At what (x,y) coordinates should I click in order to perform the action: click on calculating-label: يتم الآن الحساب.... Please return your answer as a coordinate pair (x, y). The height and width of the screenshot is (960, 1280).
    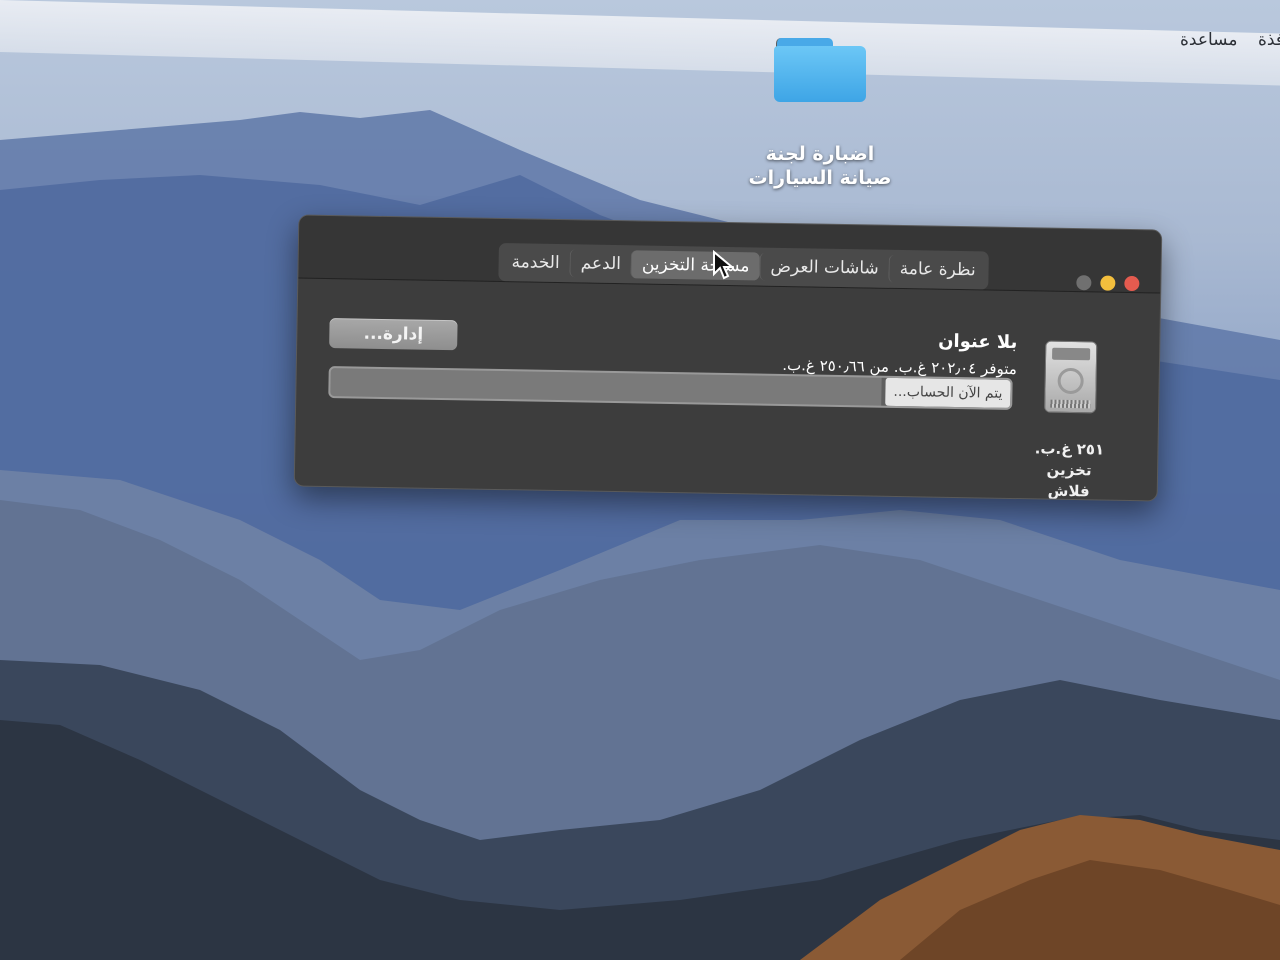
    Looking at the image, I should click on (948, 392).